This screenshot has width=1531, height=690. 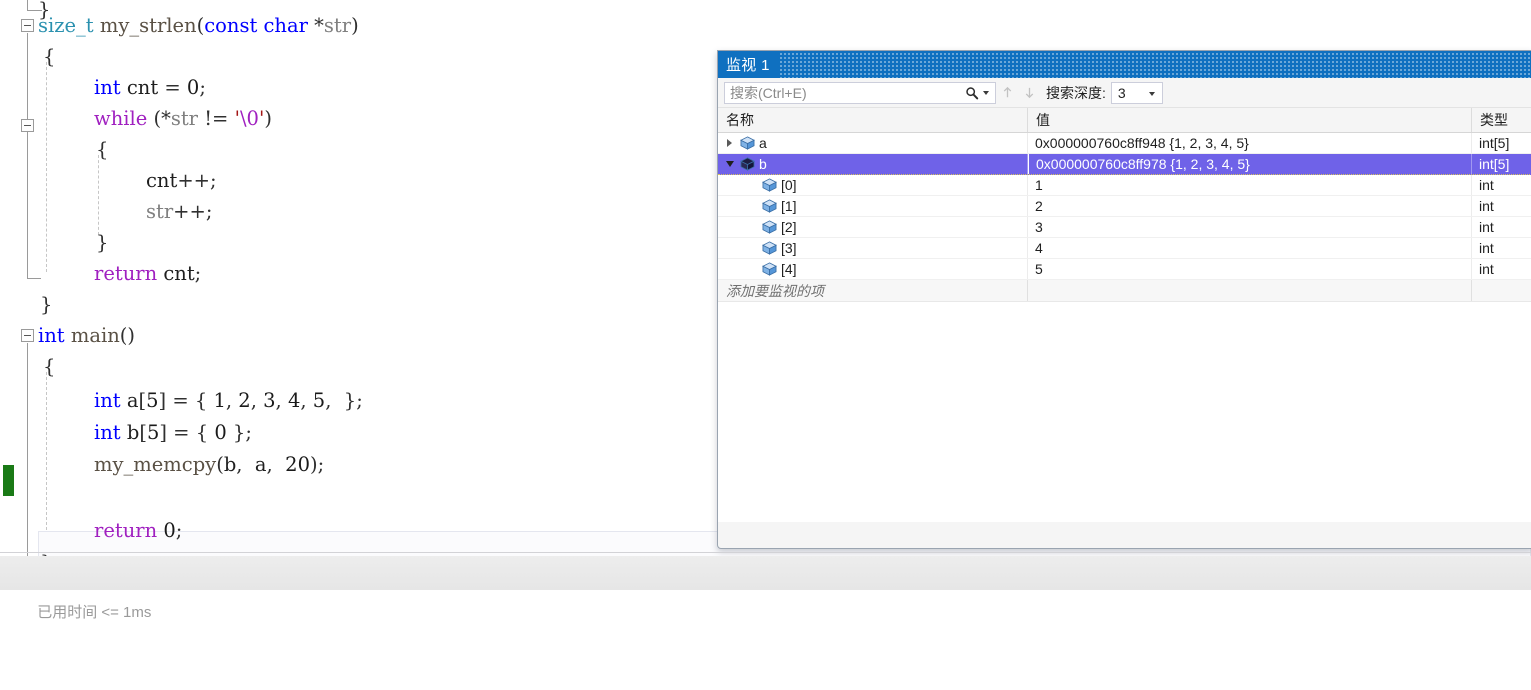 I want to click on code-token: 3, so click(x=269, y=400).